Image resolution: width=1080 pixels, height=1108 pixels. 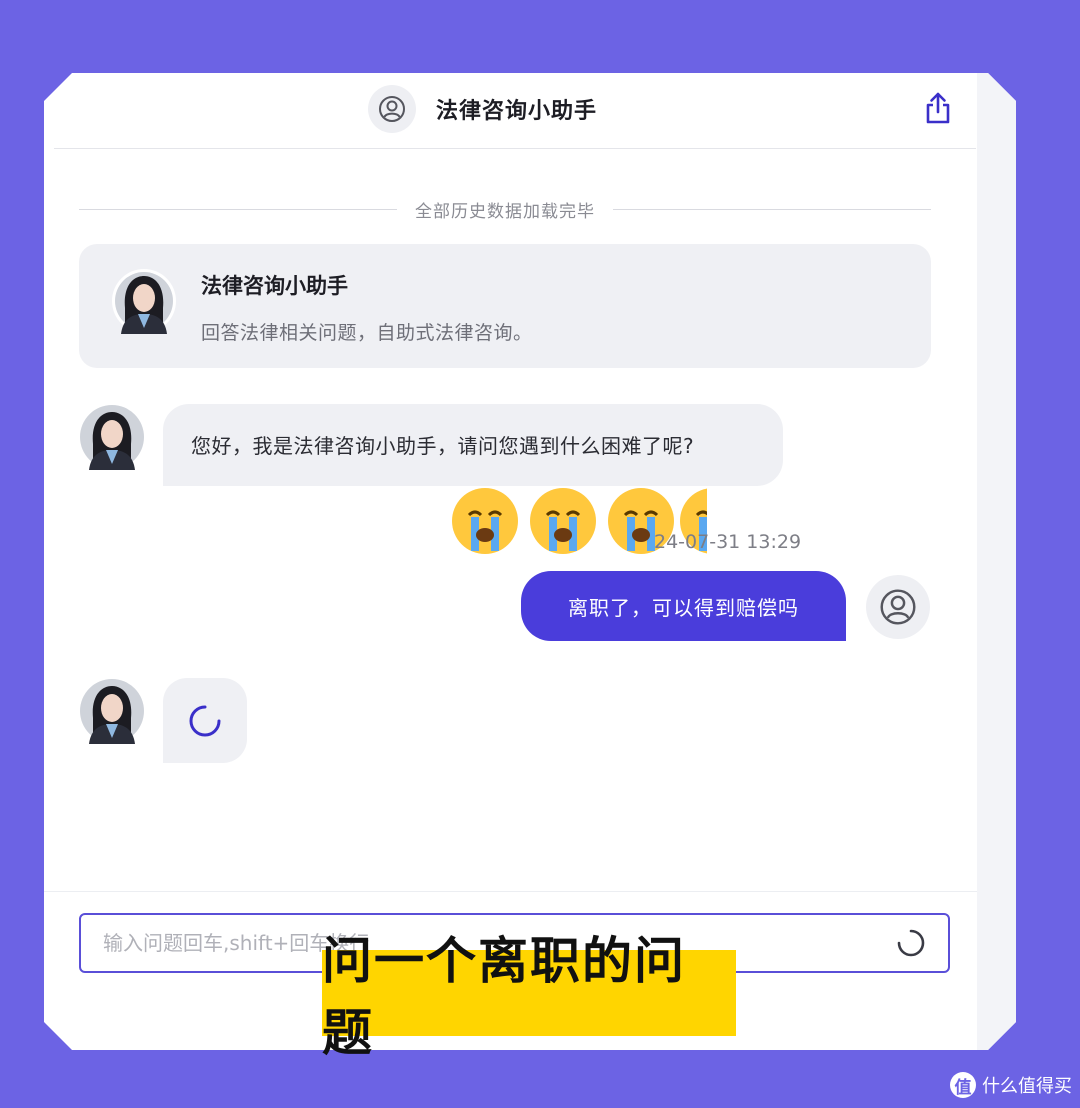 I want to click on bot-profile-icon, so click(x=392, y=109).